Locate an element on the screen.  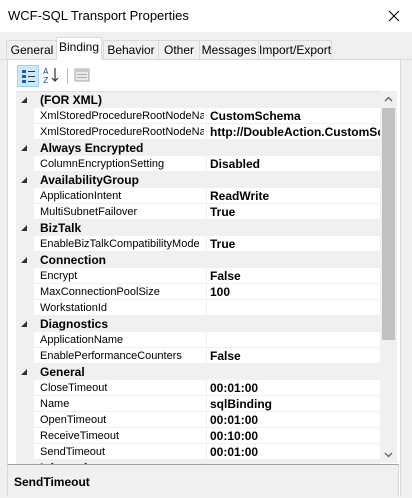
property-name: Encrypt is located at coordinates (59, 276).